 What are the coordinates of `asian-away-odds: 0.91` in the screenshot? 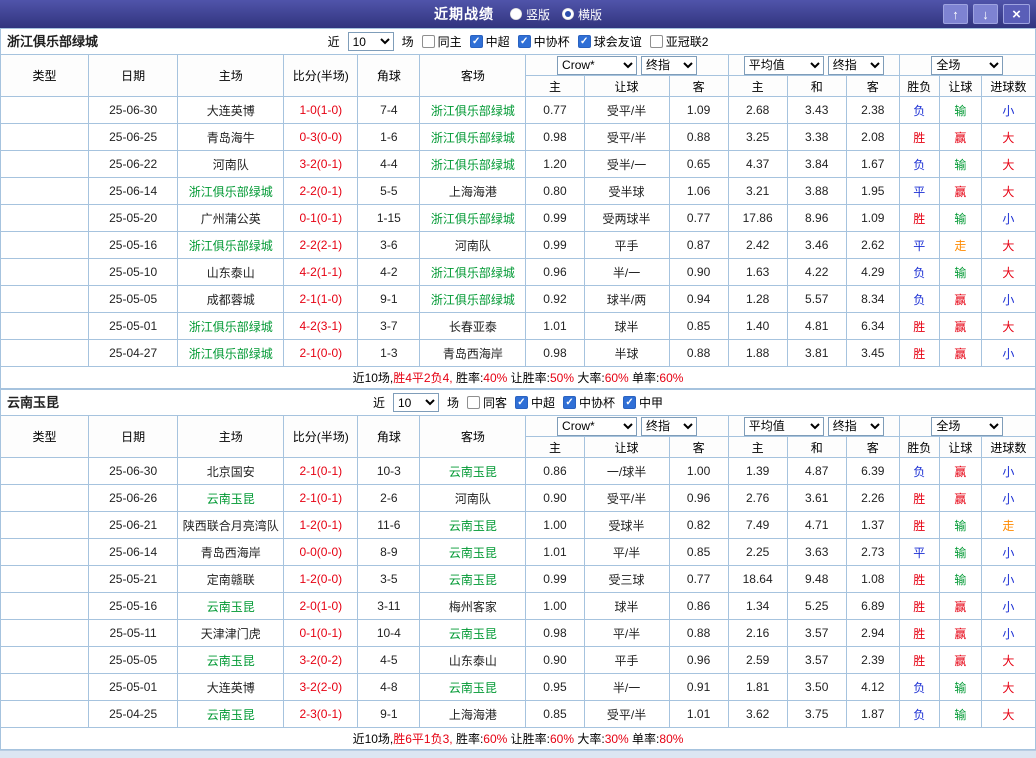 It's located at (698, 687).